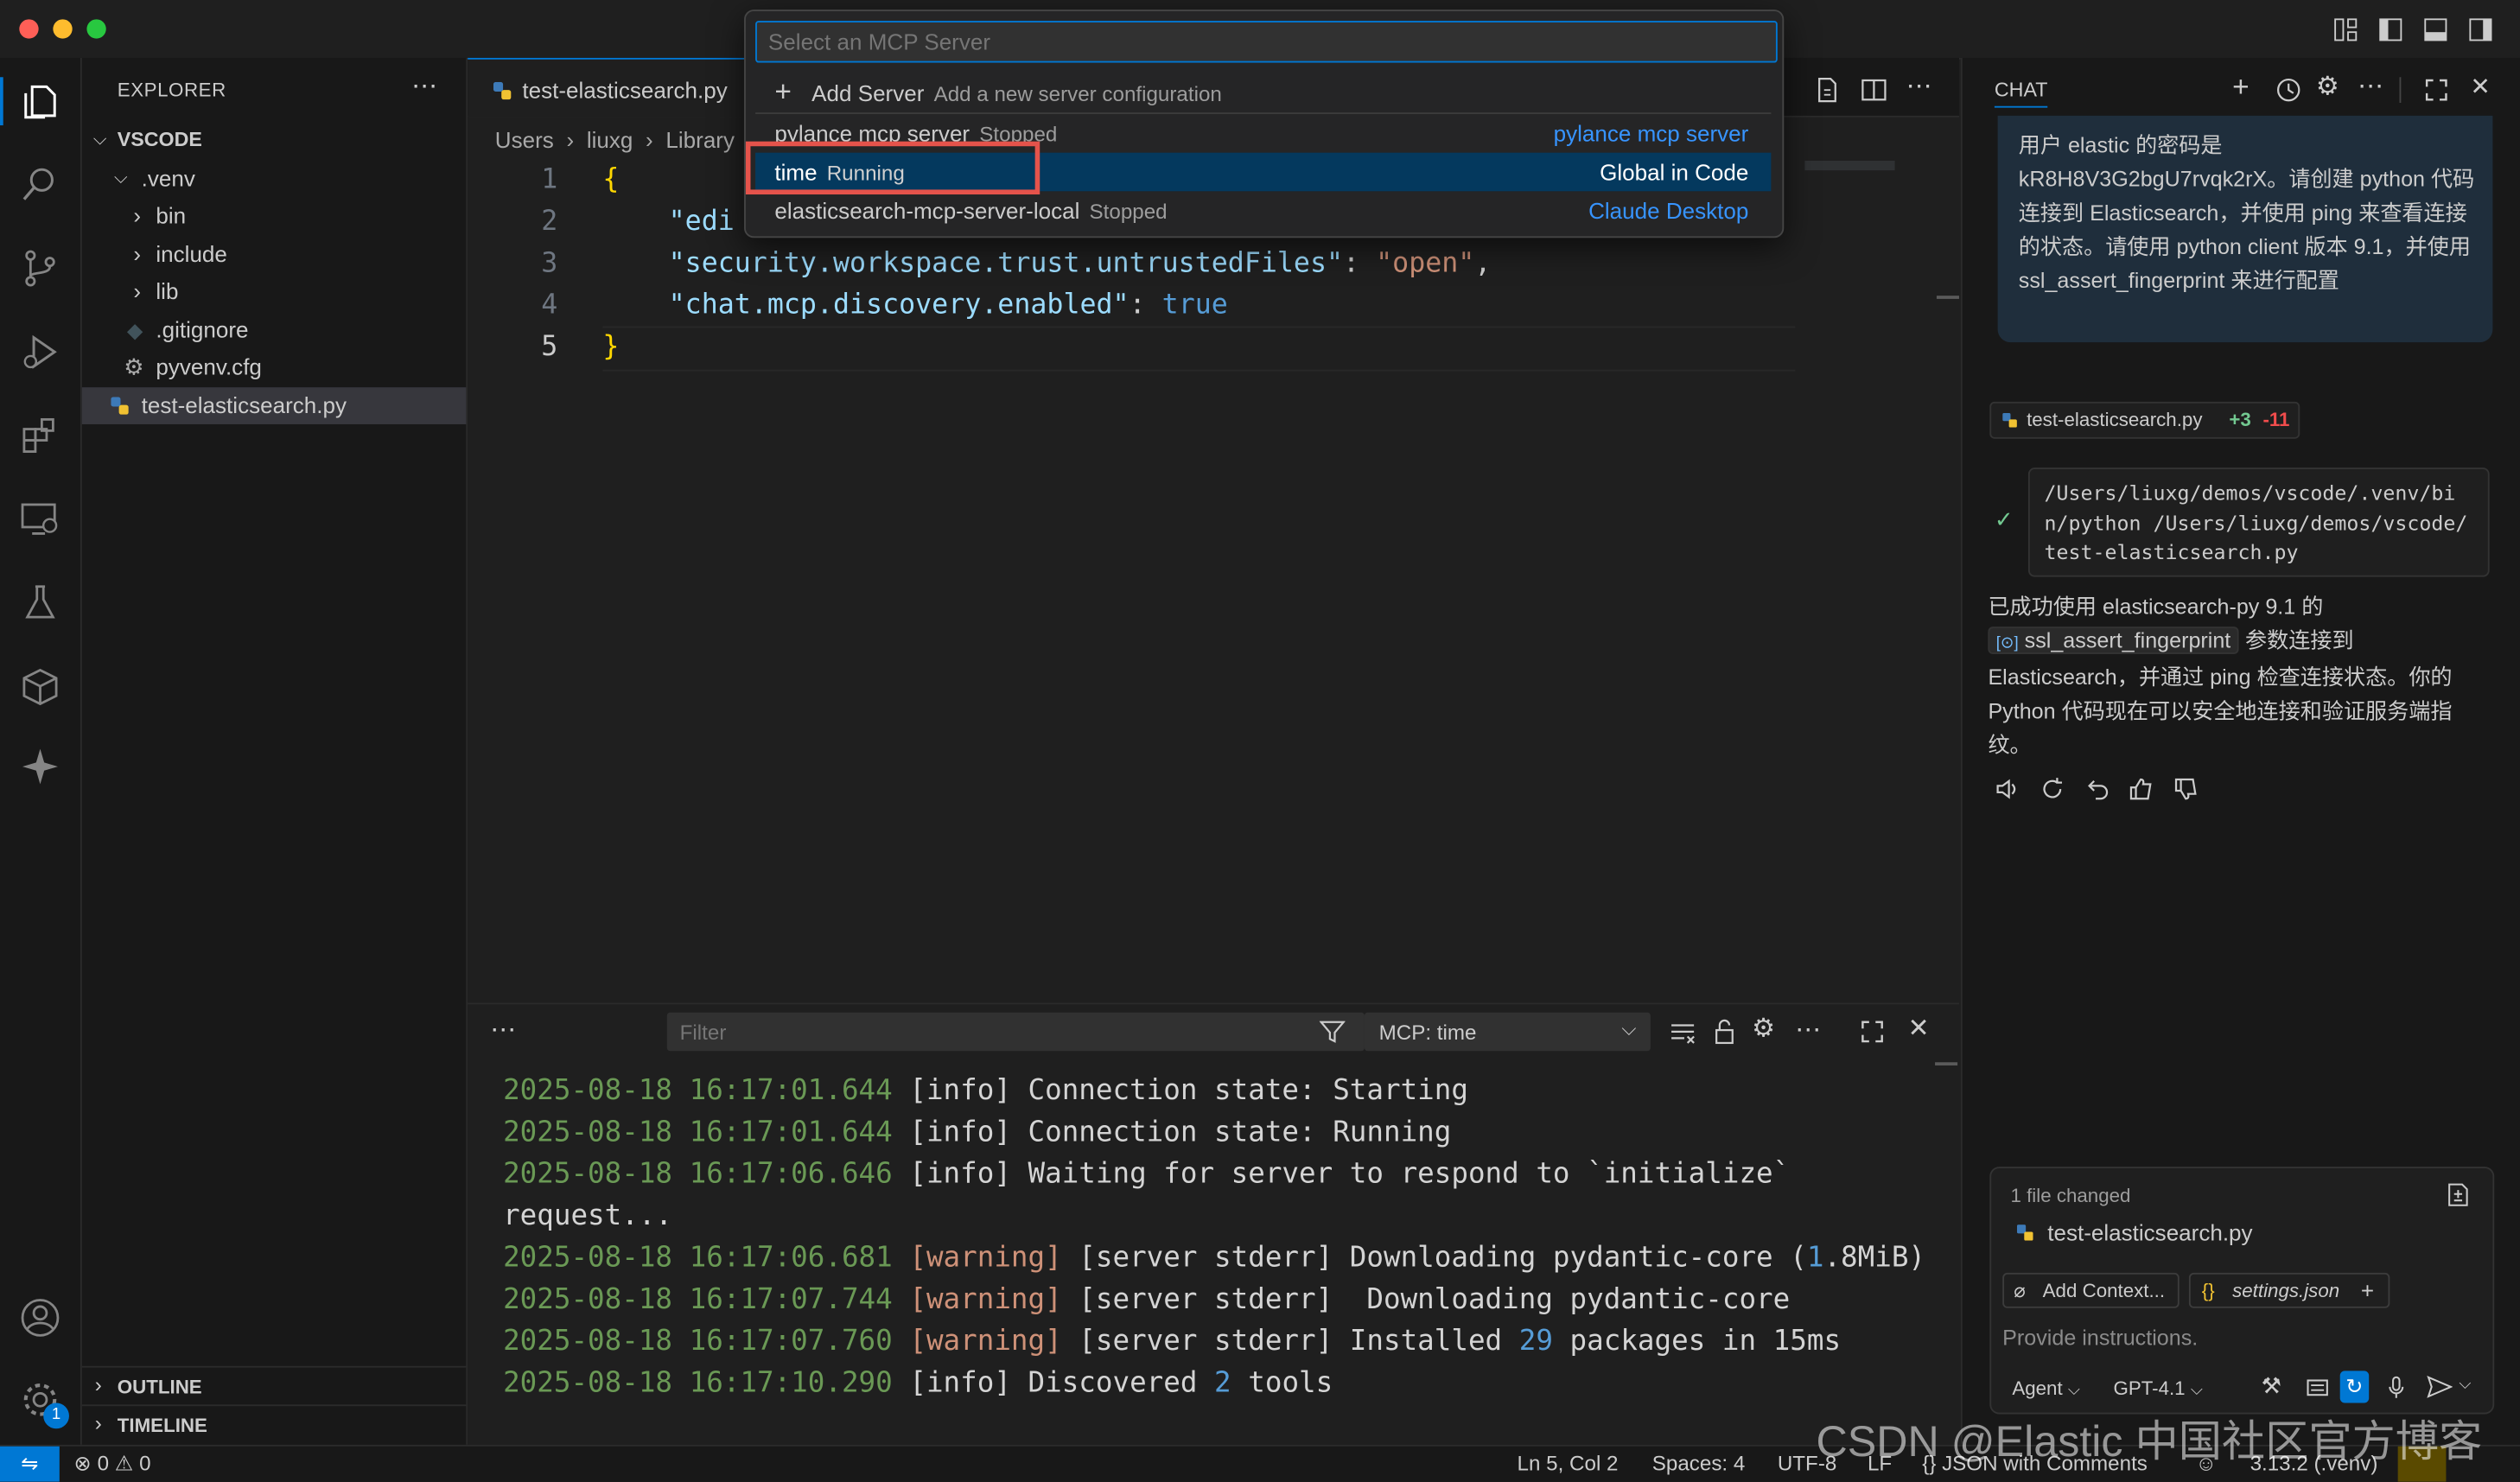  I want to click on outline-section: › OUTLINE, so click(274, 1386).